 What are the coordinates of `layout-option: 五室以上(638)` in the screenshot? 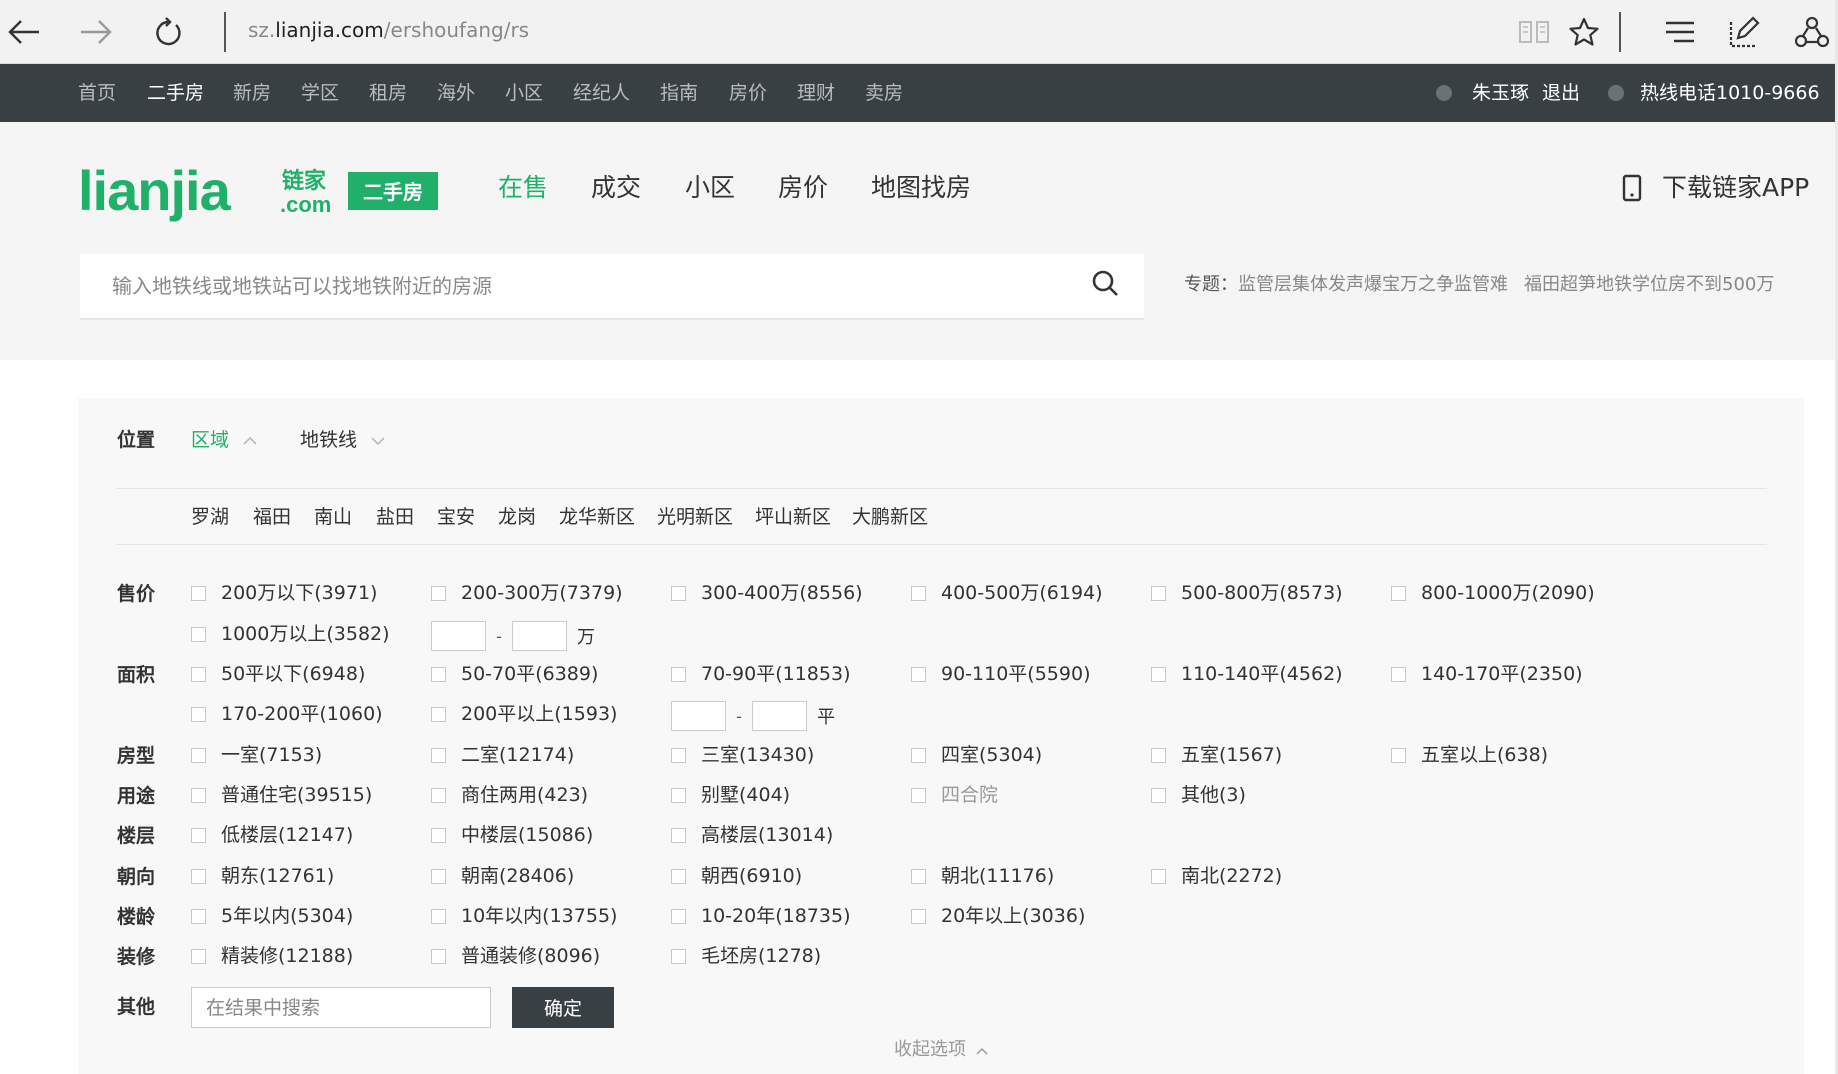 It's located at (1469, 755).